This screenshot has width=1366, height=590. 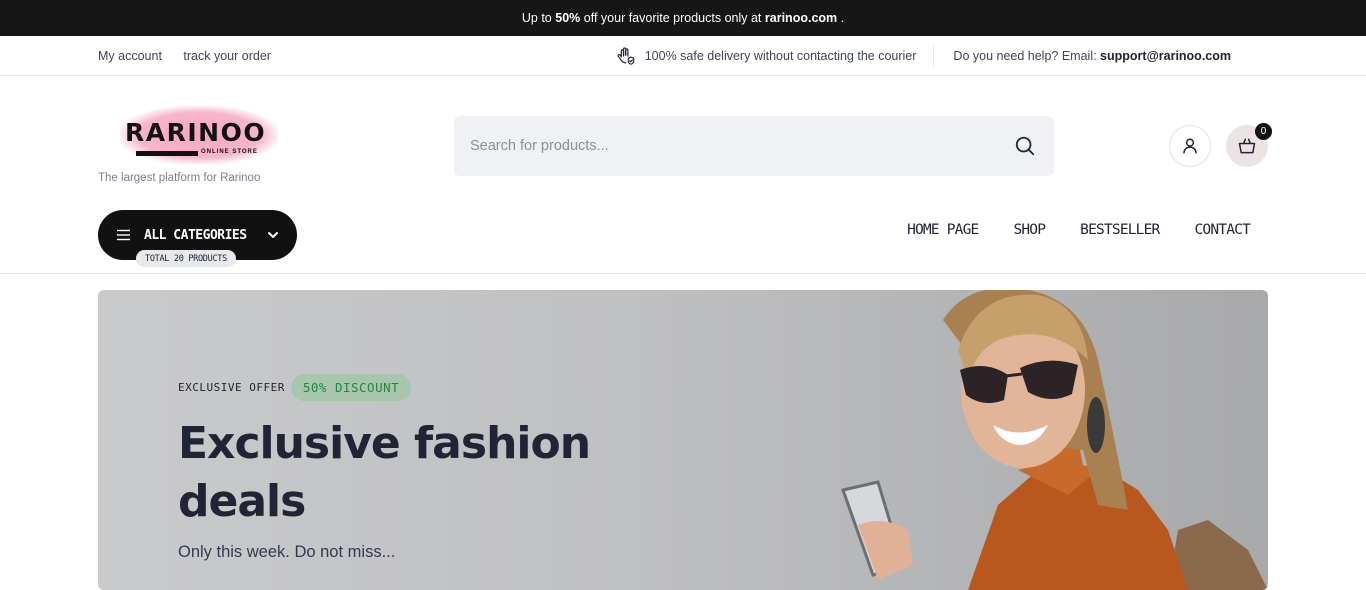 I want to click on chevron-down-icon, so click(x=273, y=235).